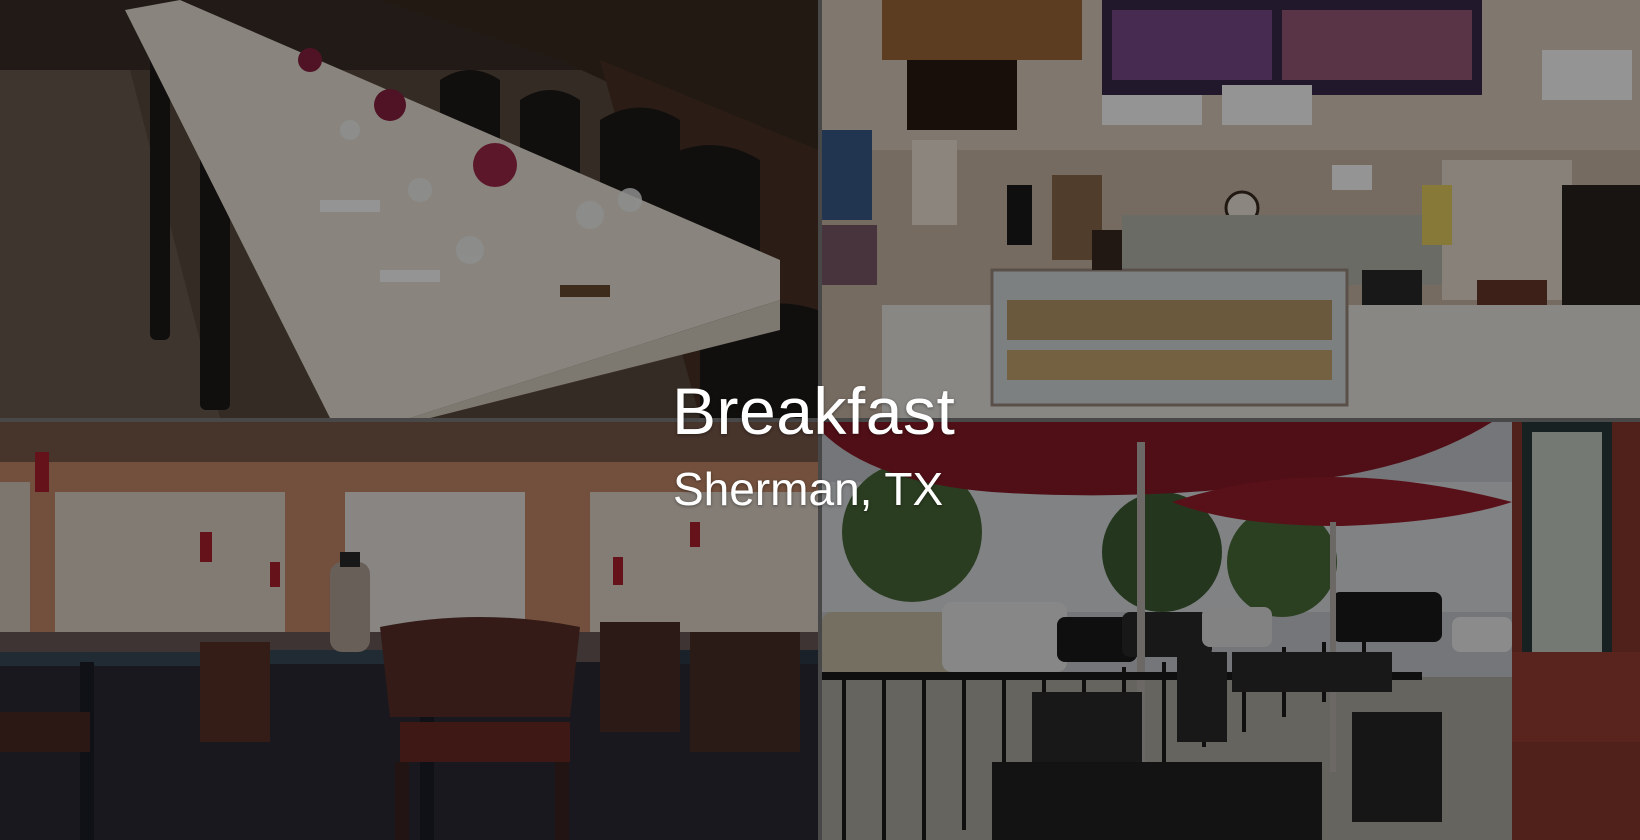 The height and width of the screenshot is (840, 1640). I want to click on page-title: Breakfast, so click(814, 411).